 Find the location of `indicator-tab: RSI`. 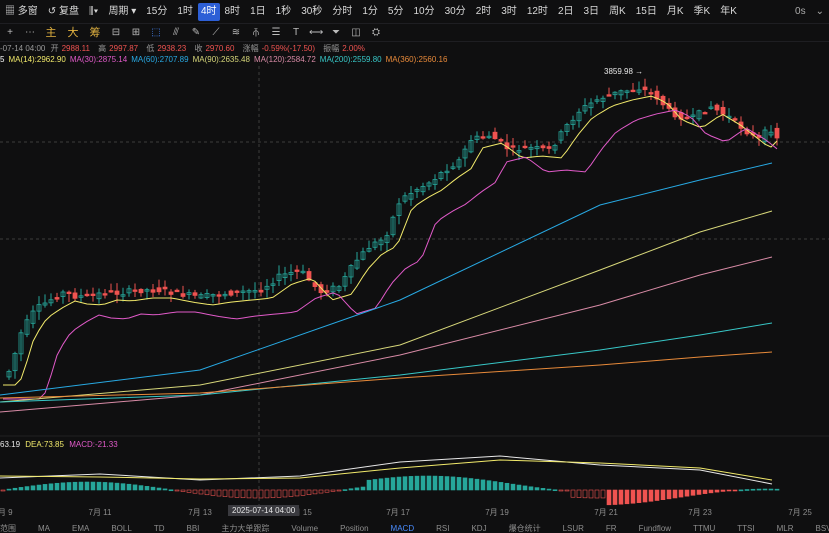

indicator-tab: RSI is located at coordinates (442, 528).